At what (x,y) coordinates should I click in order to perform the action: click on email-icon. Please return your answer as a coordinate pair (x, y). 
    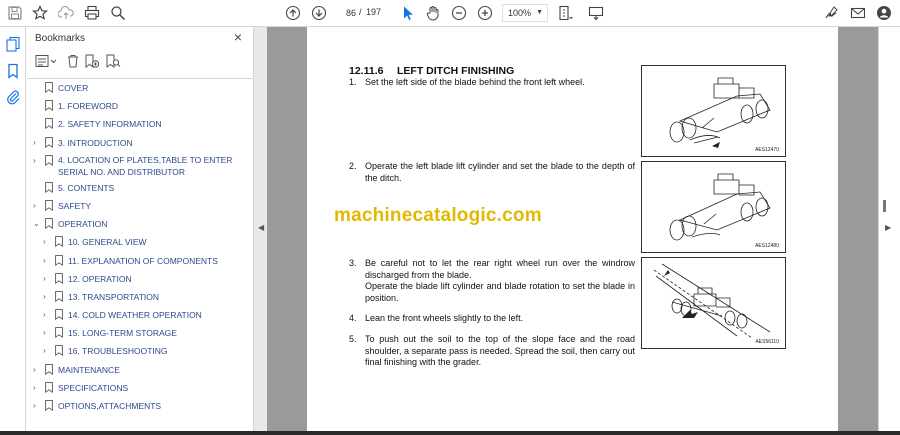
    Looking at the image, I should click on (858, 13).